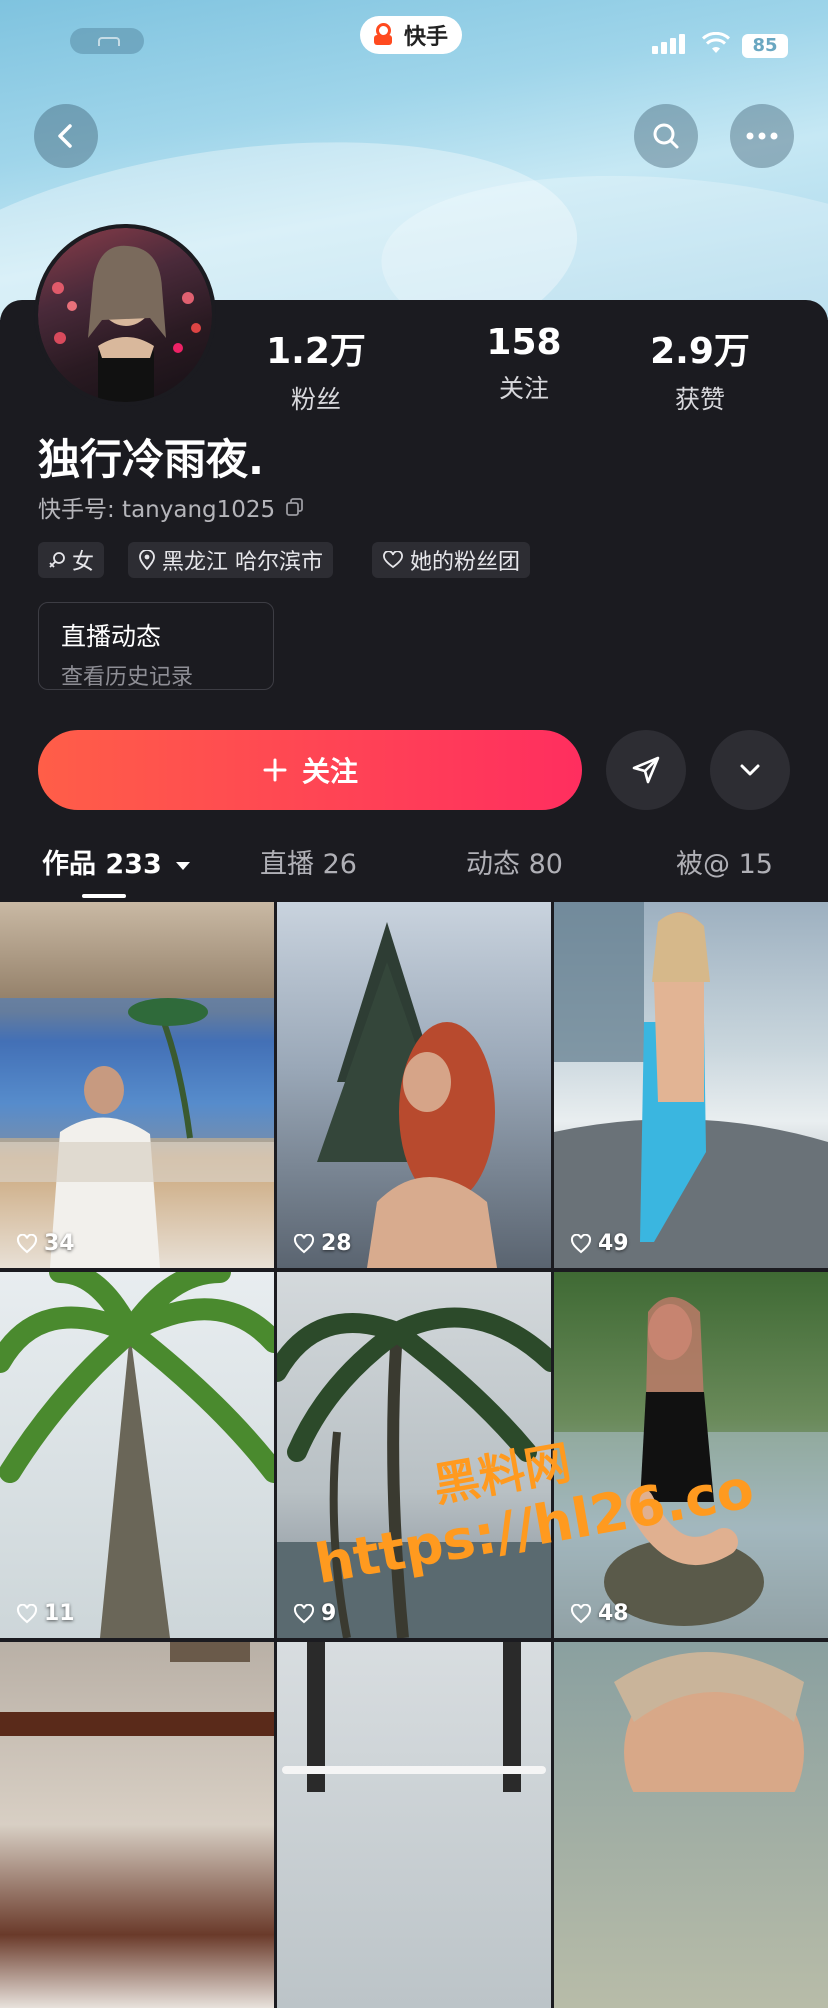  I want to click on tab-label: 动态 80, so click(514, 864).